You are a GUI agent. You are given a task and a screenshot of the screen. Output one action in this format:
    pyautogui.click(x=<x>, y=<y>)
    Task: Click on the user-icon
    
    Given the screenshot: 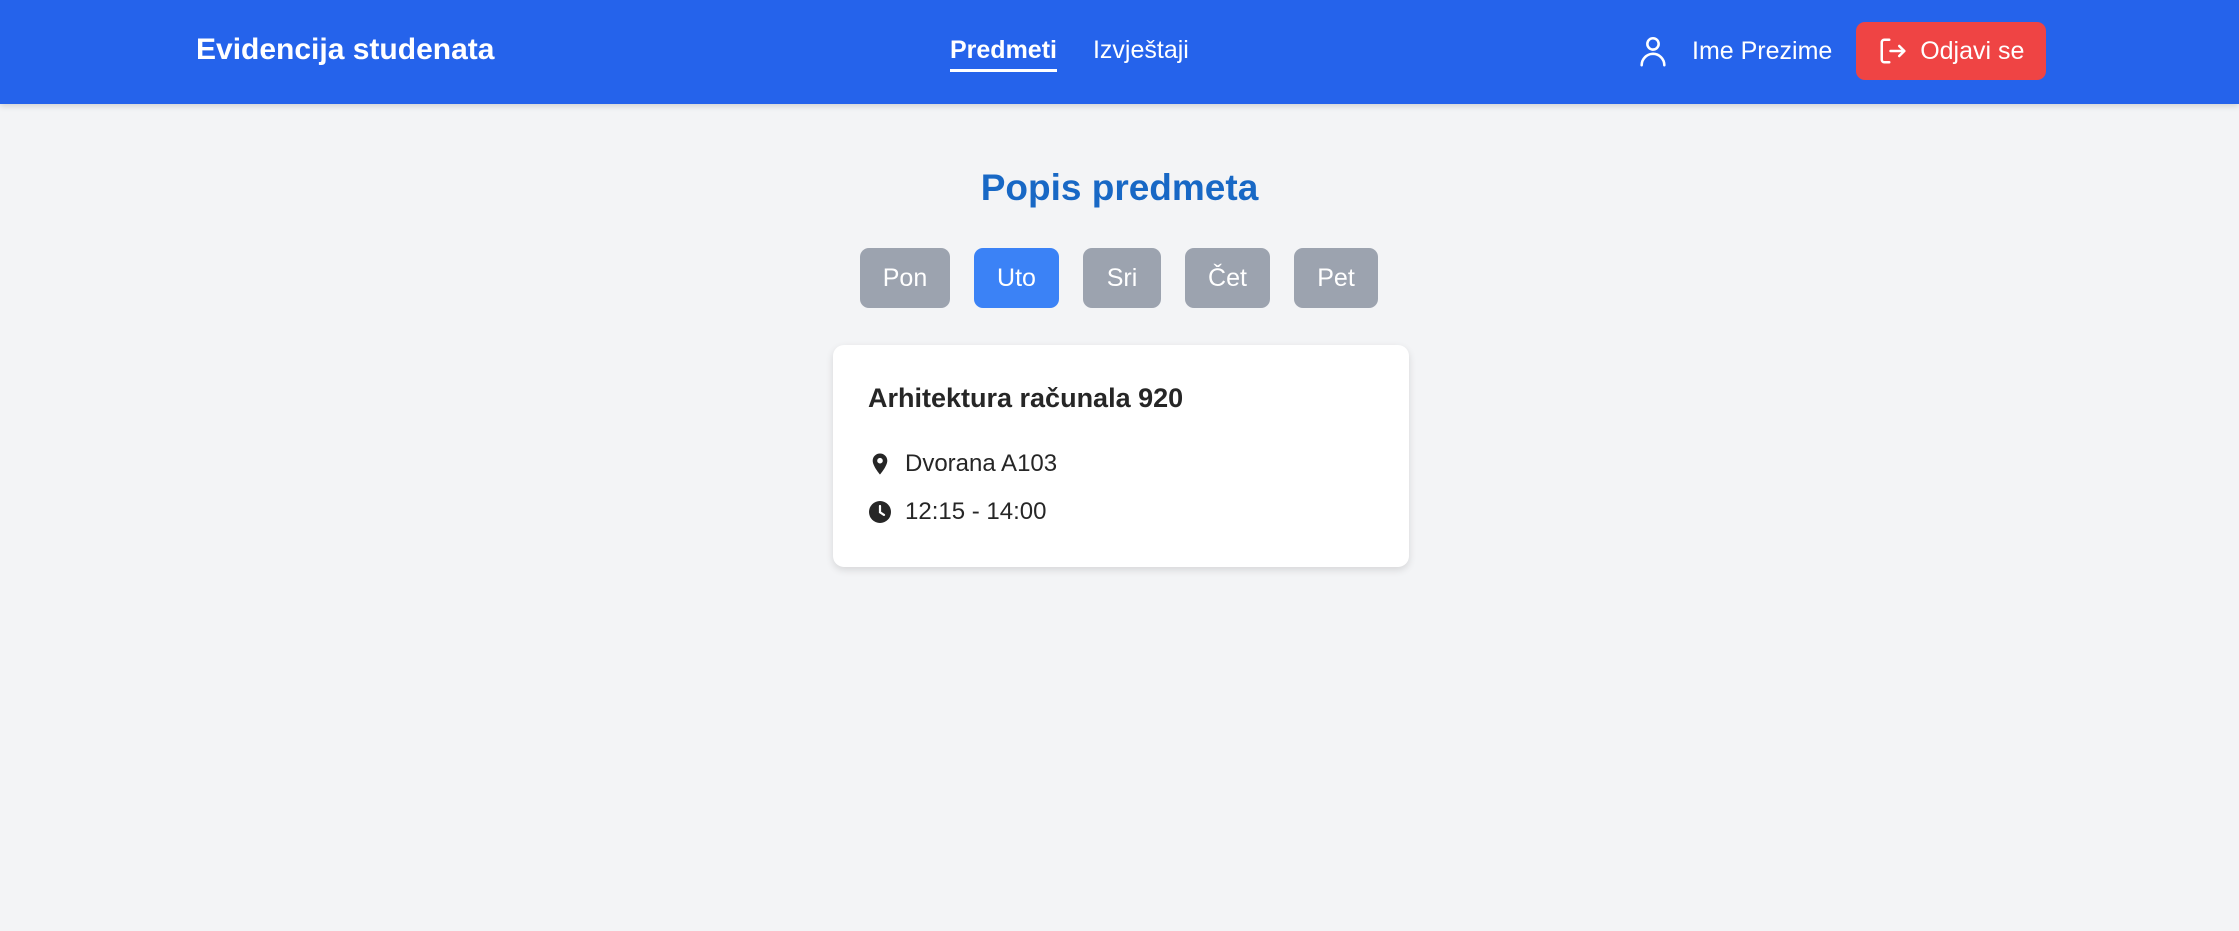 What is the action you would take?
    pyautogui.click(x=1653, y=51)
    